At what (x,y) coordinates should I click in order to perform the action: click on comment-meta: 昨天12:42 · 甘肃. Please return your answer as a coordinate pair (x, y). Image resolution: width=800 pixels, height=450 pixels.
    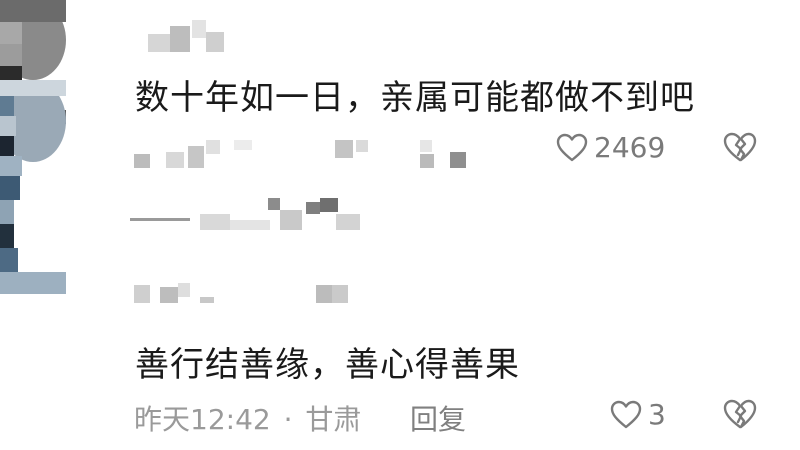
    Looking at the image, I should click on (247, 418).